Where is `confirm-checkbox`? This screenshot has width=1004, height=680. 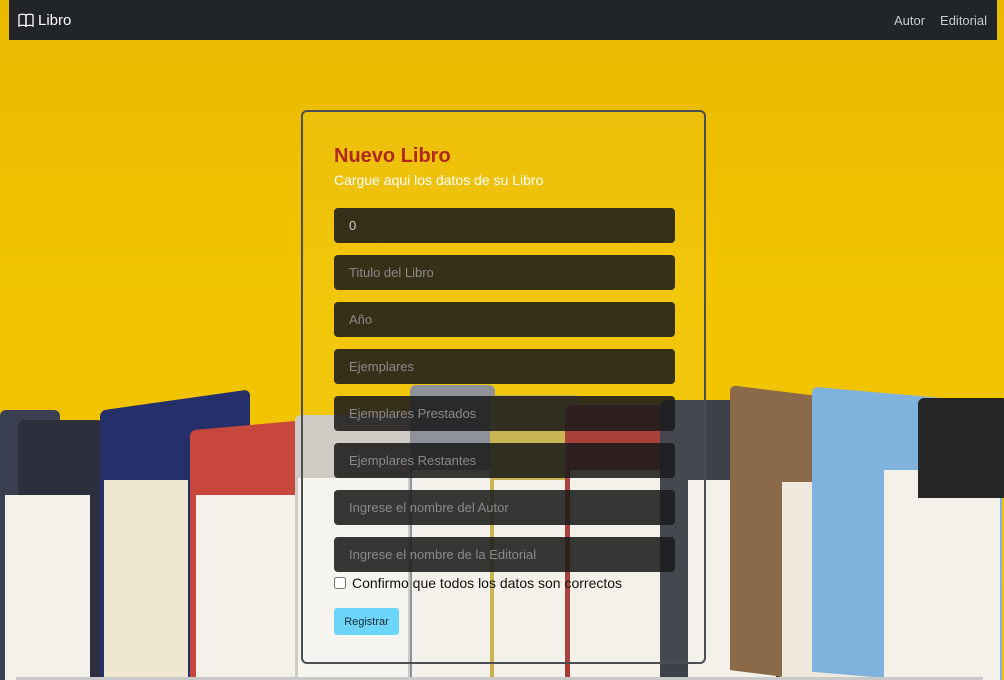 confirm-checkbox is located at coordinates (340, 583).